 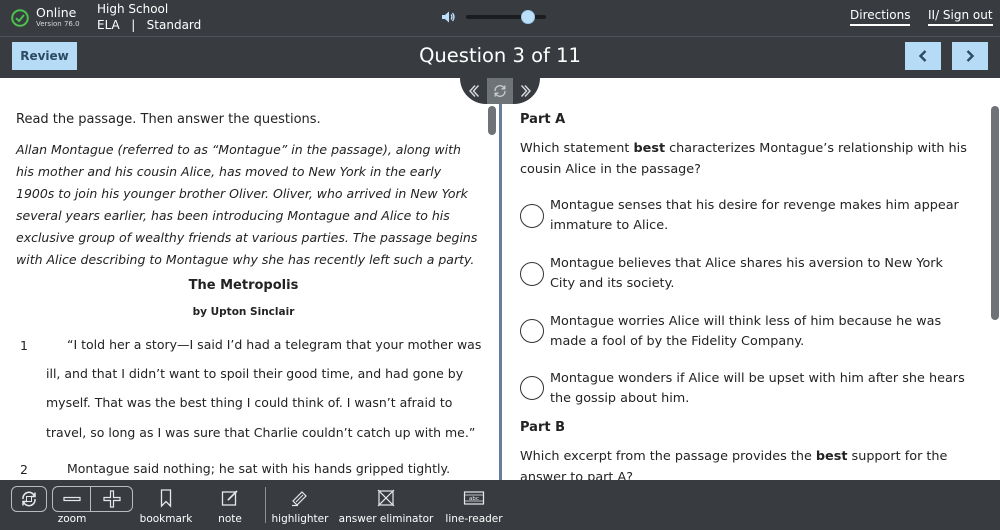 I want to click on part-b-heading: Part B, so click(x=543, y=427).